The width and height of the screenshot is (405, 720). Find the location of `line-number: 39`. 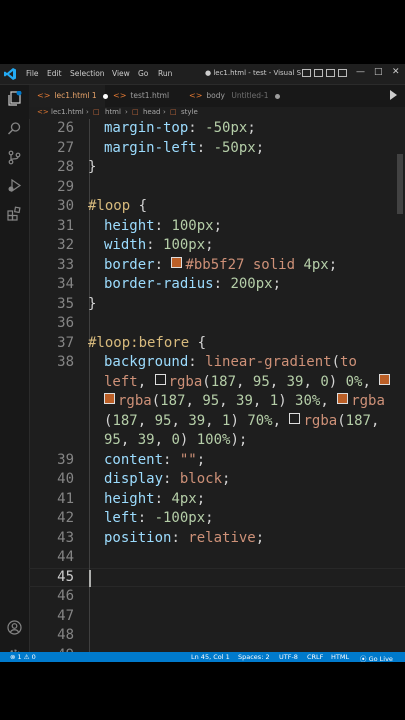

line-number: 39 is located at coordinates (65, 459).